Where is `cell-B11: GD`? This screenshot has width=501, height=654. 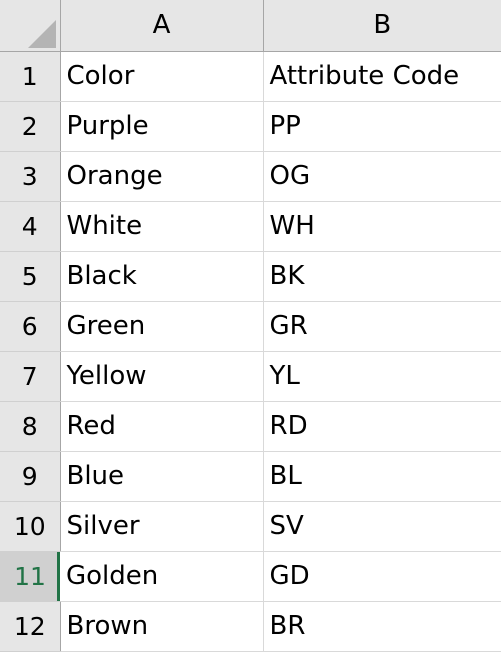
cell-B11: GD is located at coordinates (382, 576).